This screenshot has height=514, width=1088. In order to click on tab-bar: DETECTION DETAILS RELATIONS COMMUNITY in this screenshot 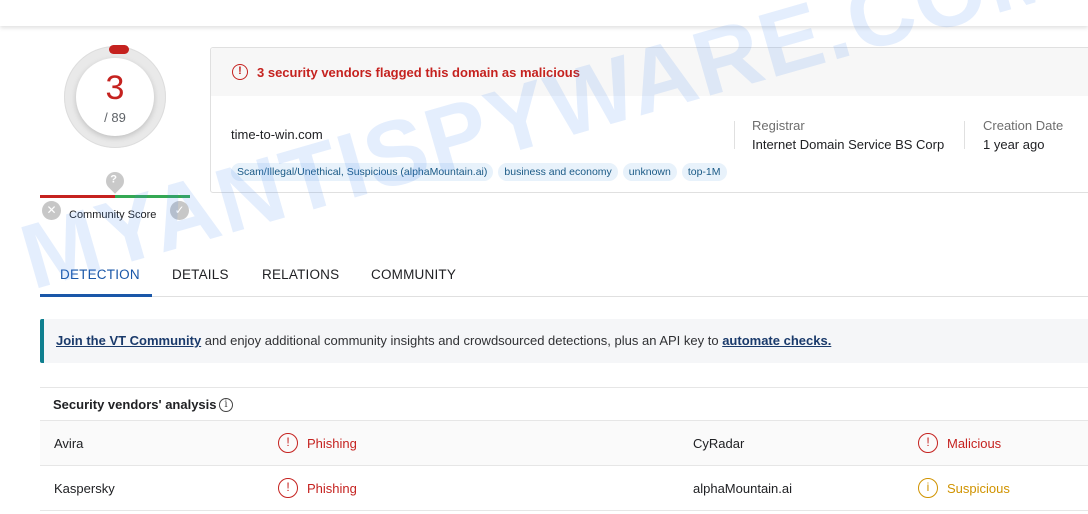, I will do `click(564, 279)`.